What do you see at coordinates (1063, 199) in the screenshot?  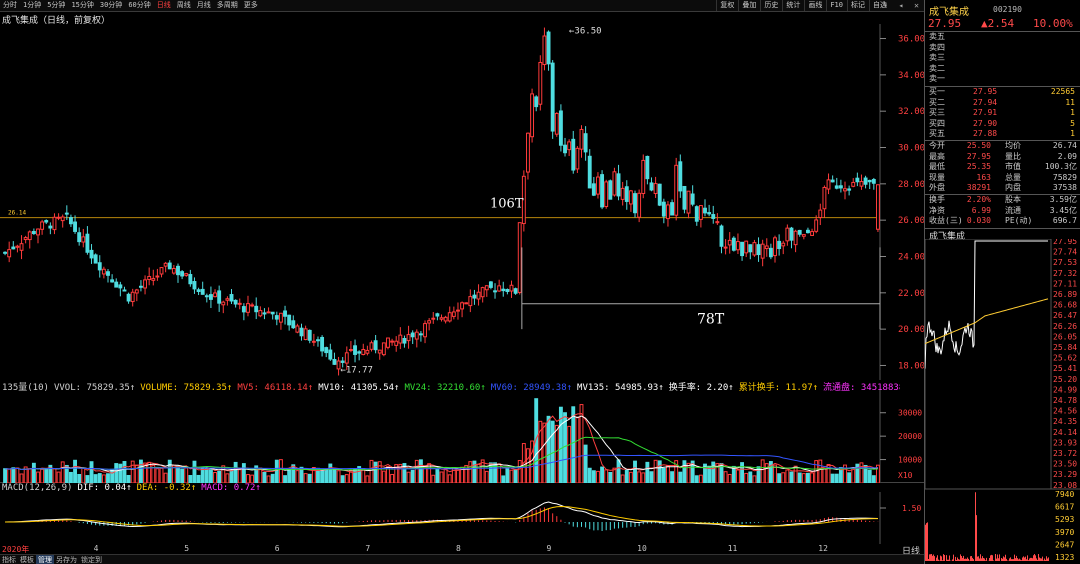 I see `stat-value: 3.59亿` at bounding box center [1063, 199].